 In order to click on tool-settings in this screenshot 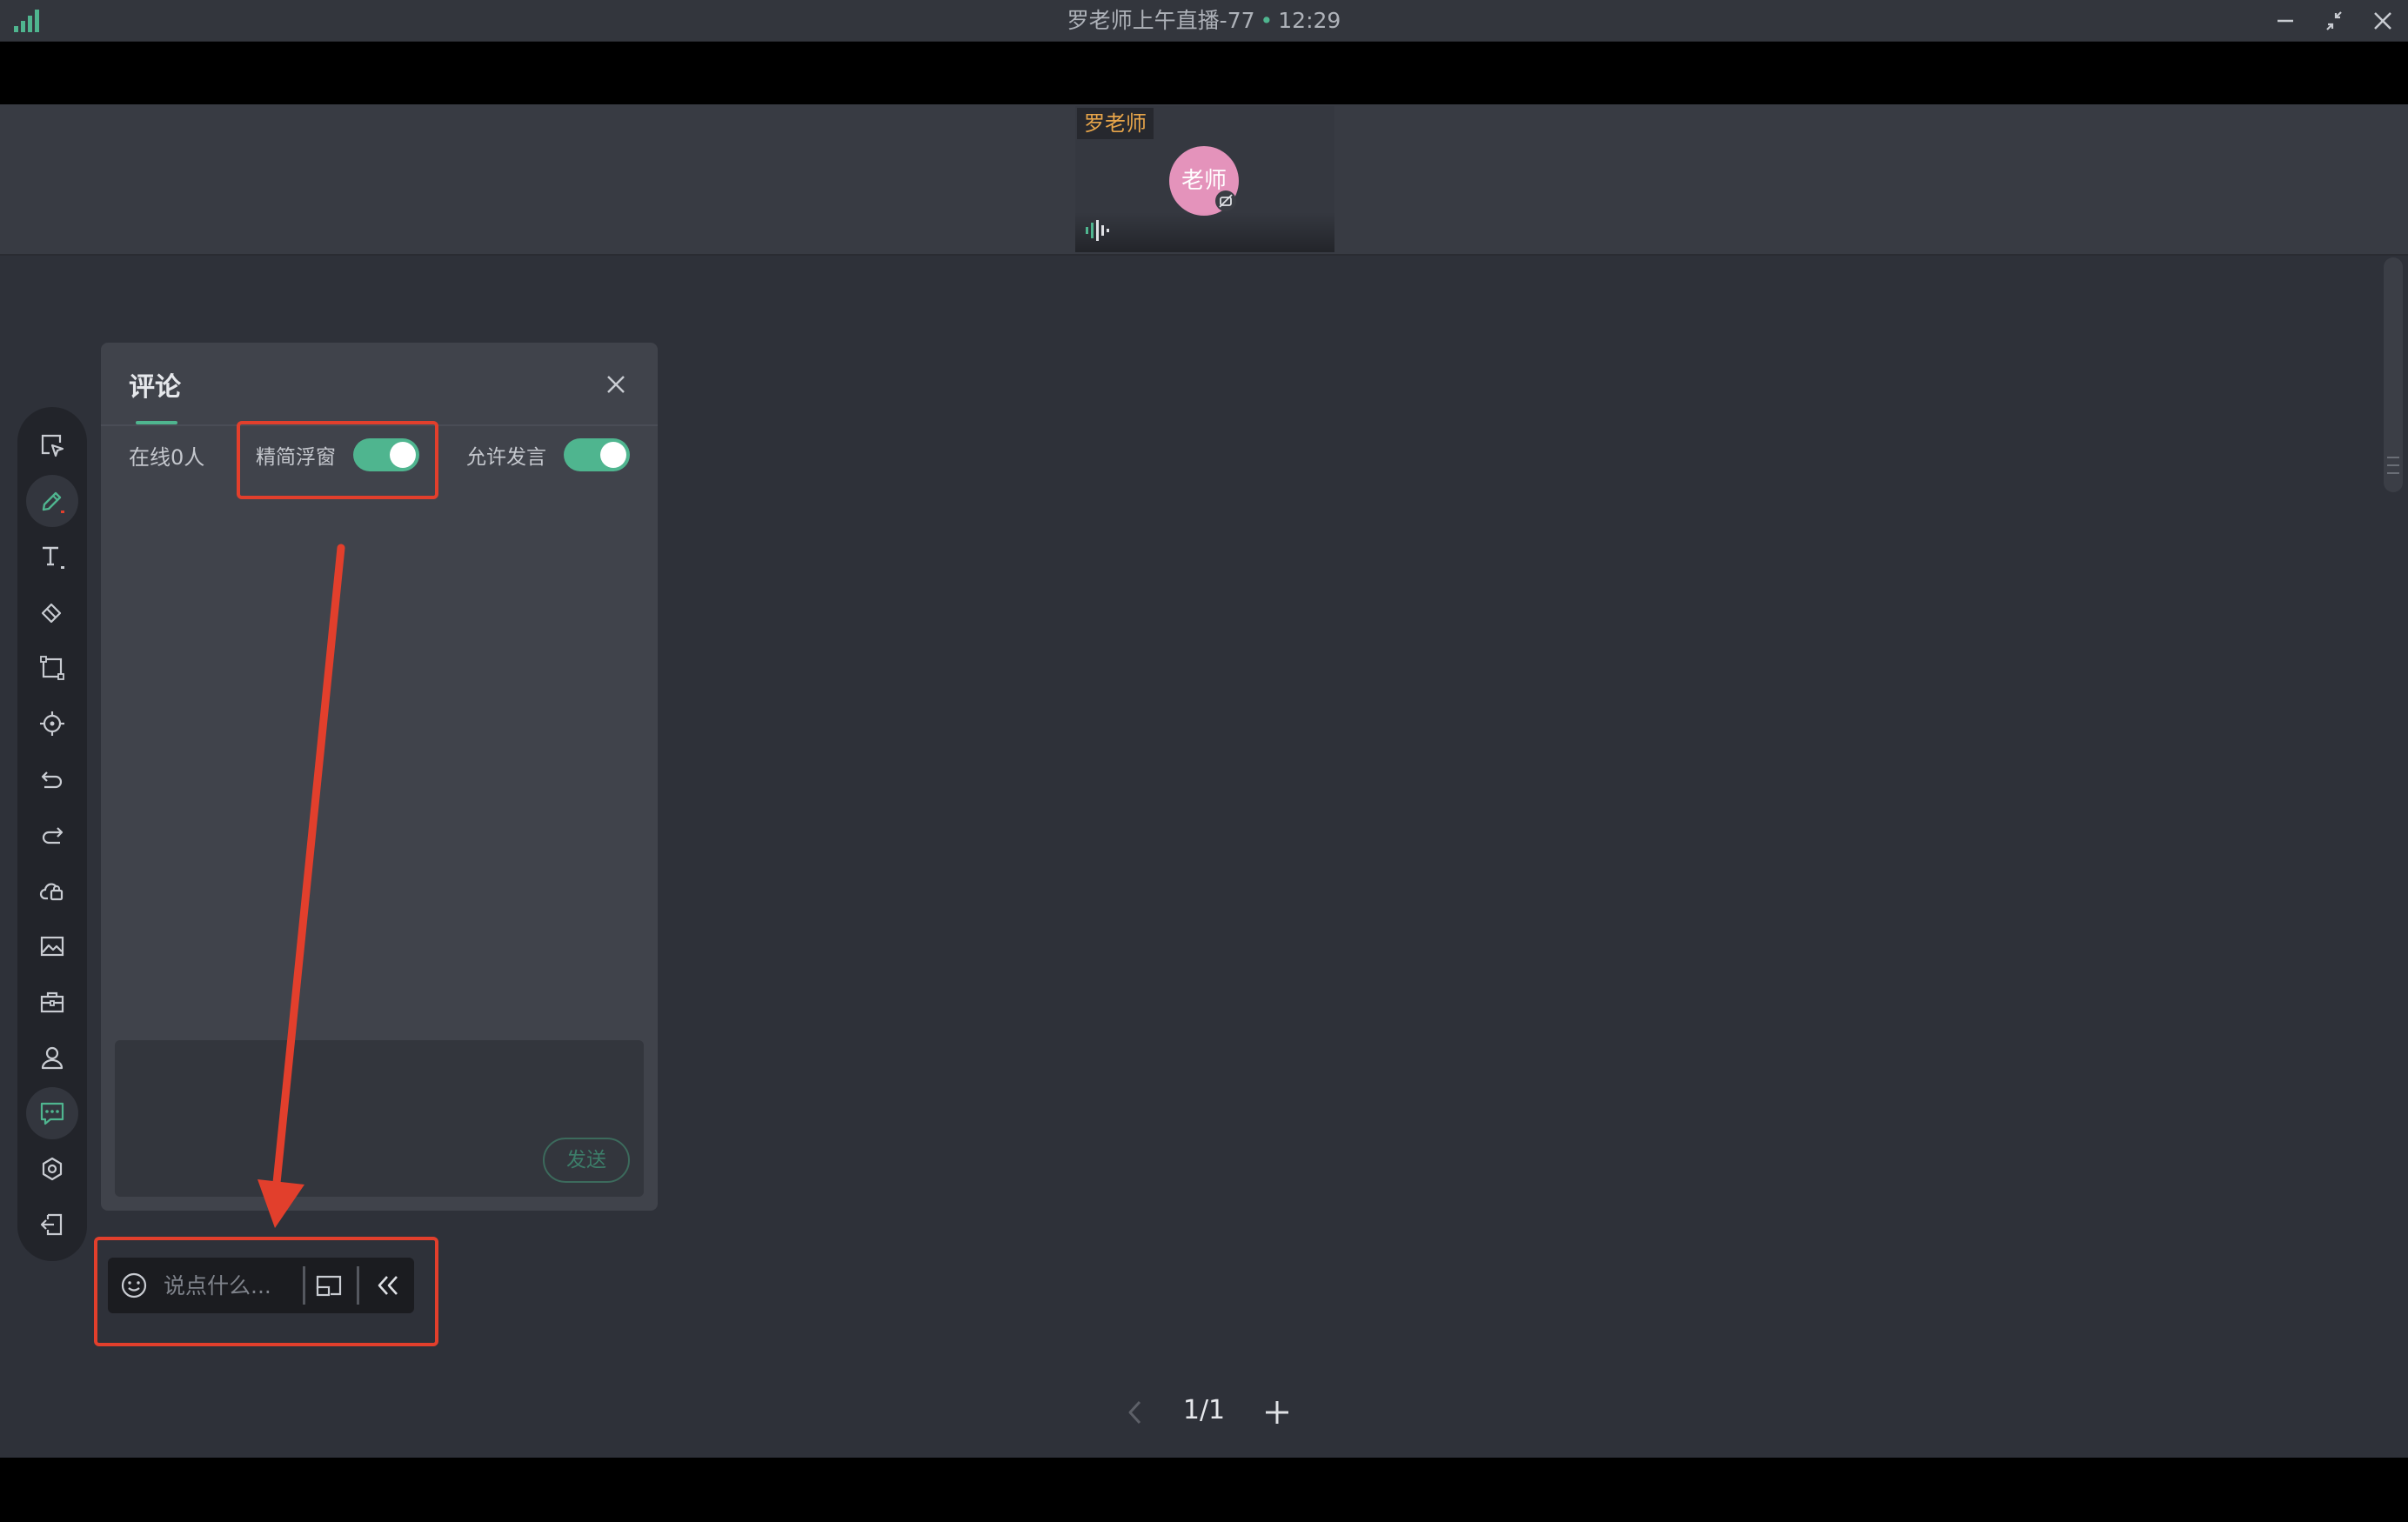, I will do `click(52, 1169)`.